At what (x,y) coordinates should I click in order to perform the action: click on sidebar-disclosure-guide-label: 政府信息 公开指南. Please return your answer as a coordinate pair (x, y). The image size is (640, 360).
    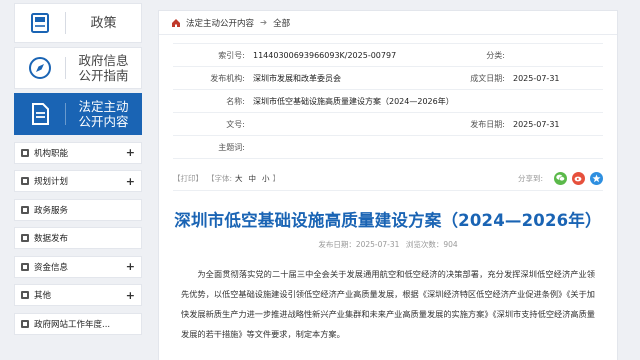
    Looking at the image, I should click on (103, 68).